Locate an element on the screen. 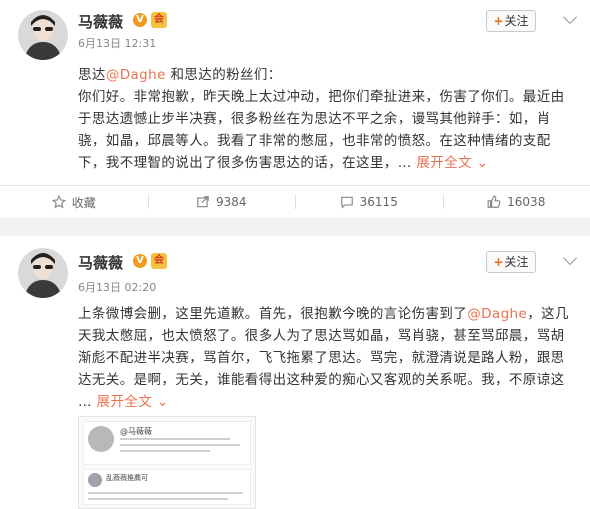  post-time: 6月13日 12:31 is located at coordinates (117, 43).